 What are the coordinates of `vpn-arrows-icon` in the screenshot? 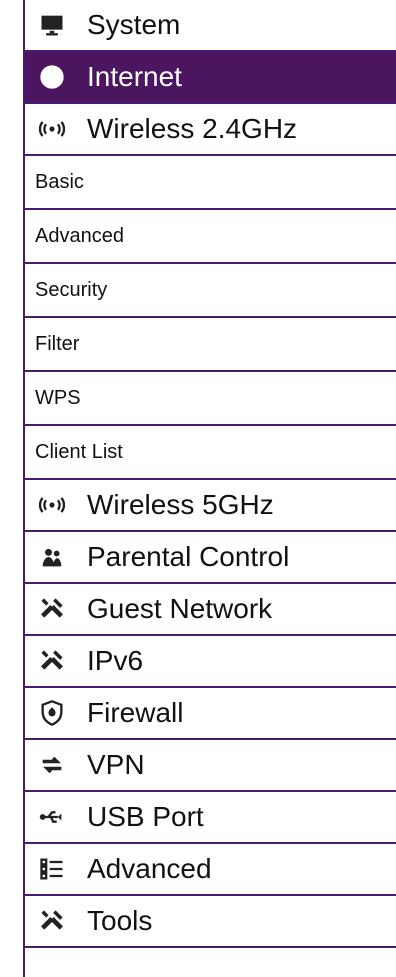 It's located at (52, 765).